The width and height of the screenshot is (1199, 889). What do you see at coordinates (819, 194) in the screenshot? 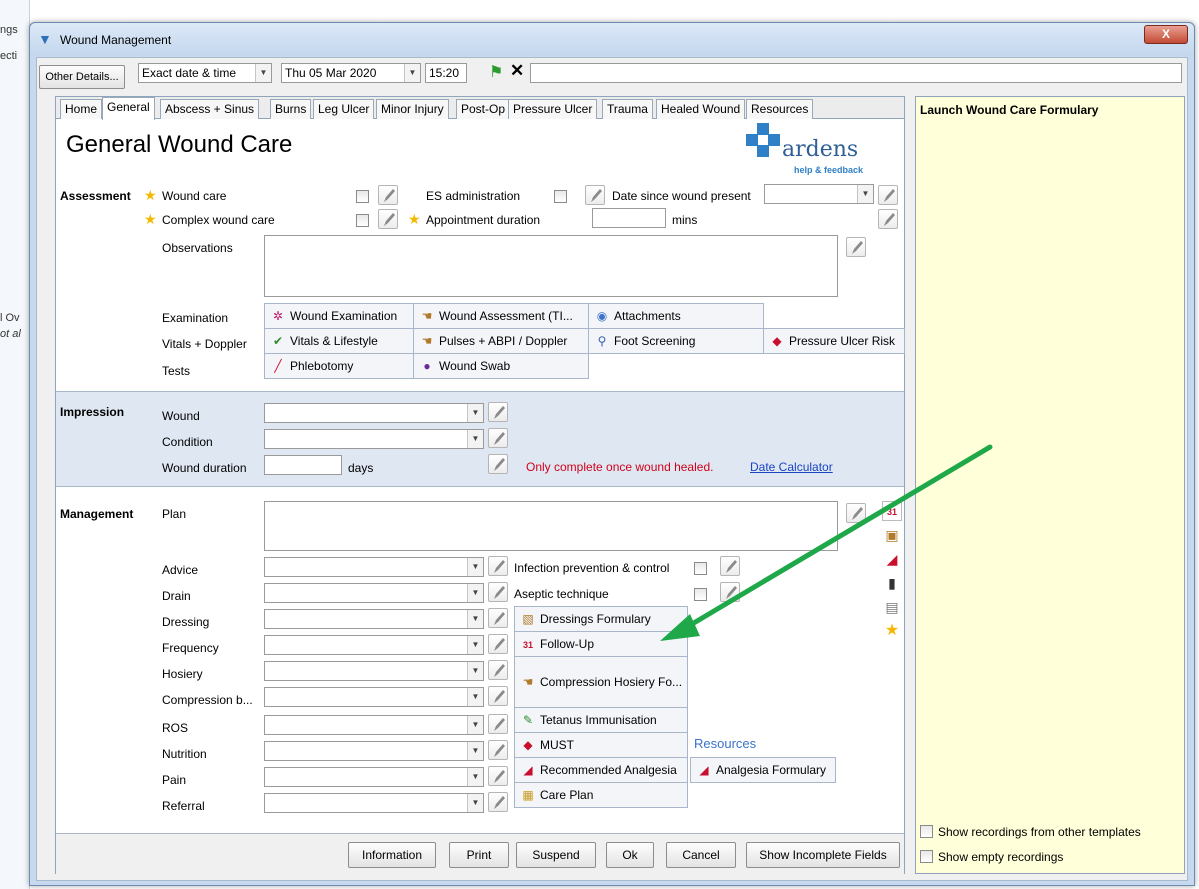
I see `date-since-select: ▼` at bounding box center [819, 194].